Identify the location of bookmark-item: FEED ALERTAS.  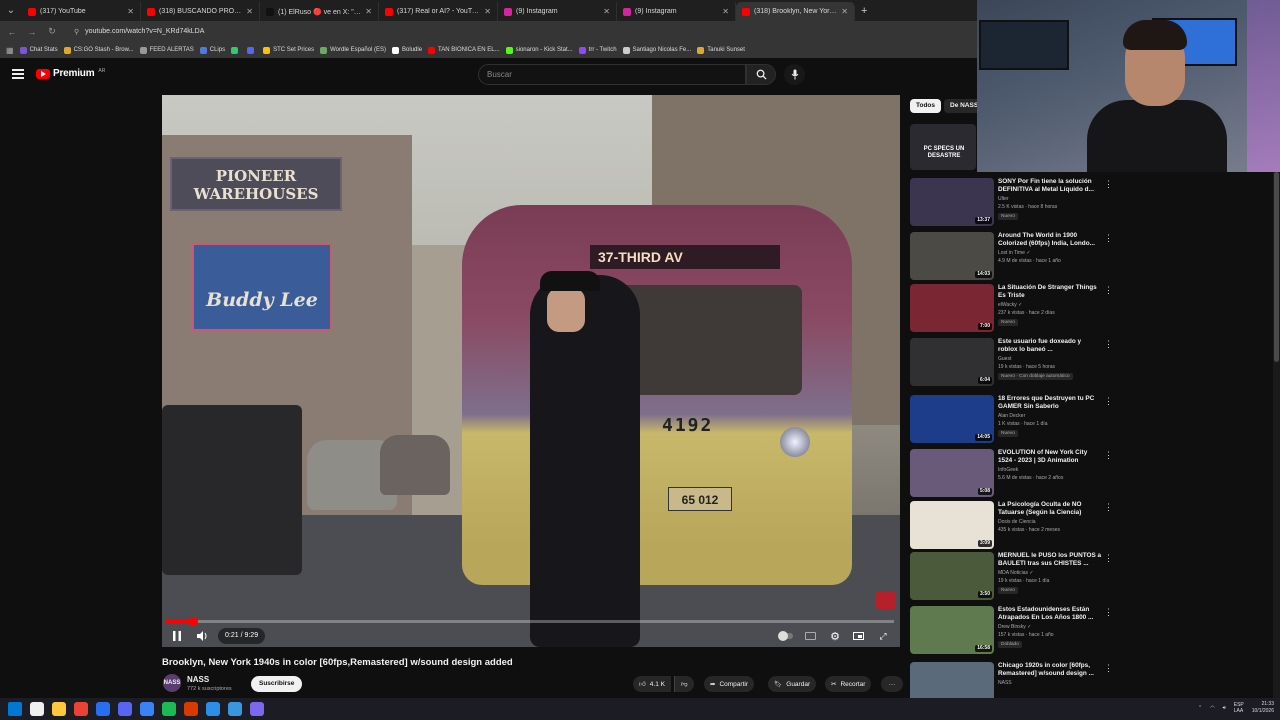
(166, 50).